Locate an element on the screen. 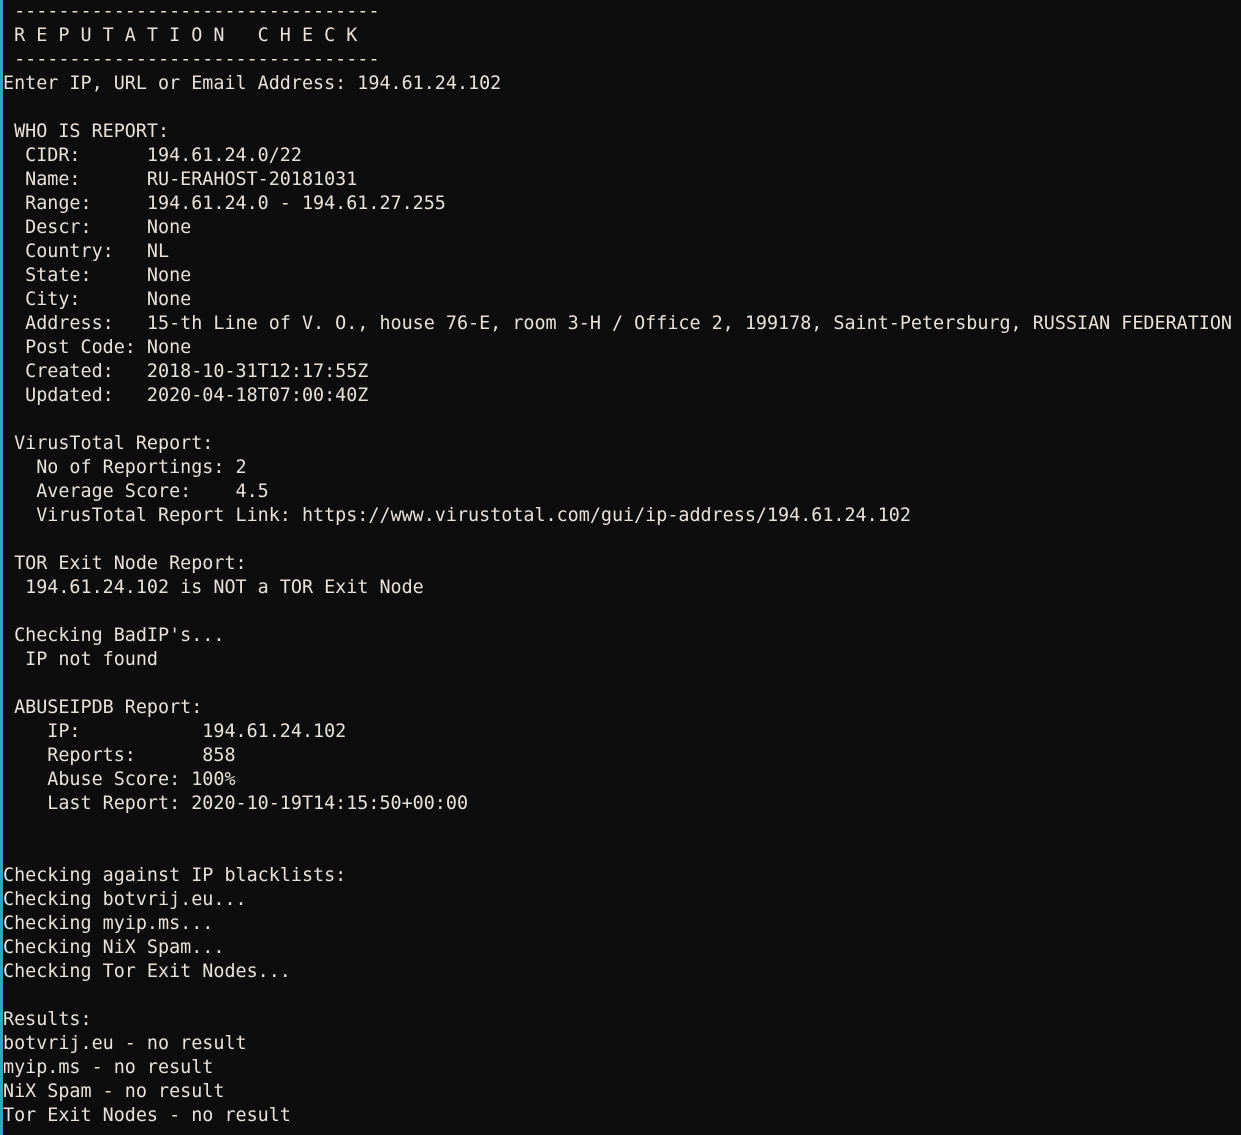 Image resolution: width=1241 pixels, height=1135 pixels. console-line: VirusTotal Report: is located at coordinates (108, 443).